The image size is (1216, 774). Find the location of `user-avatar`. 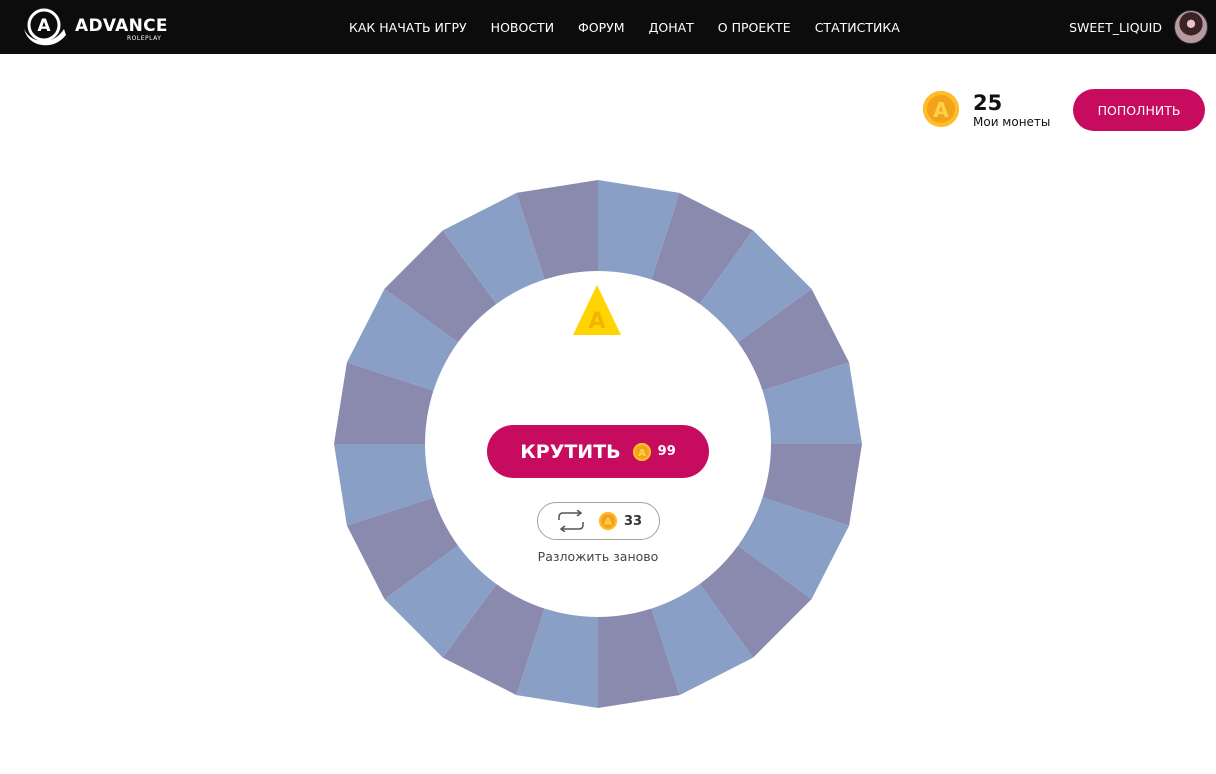

user-avatar is located at coordinates (1191, 27).